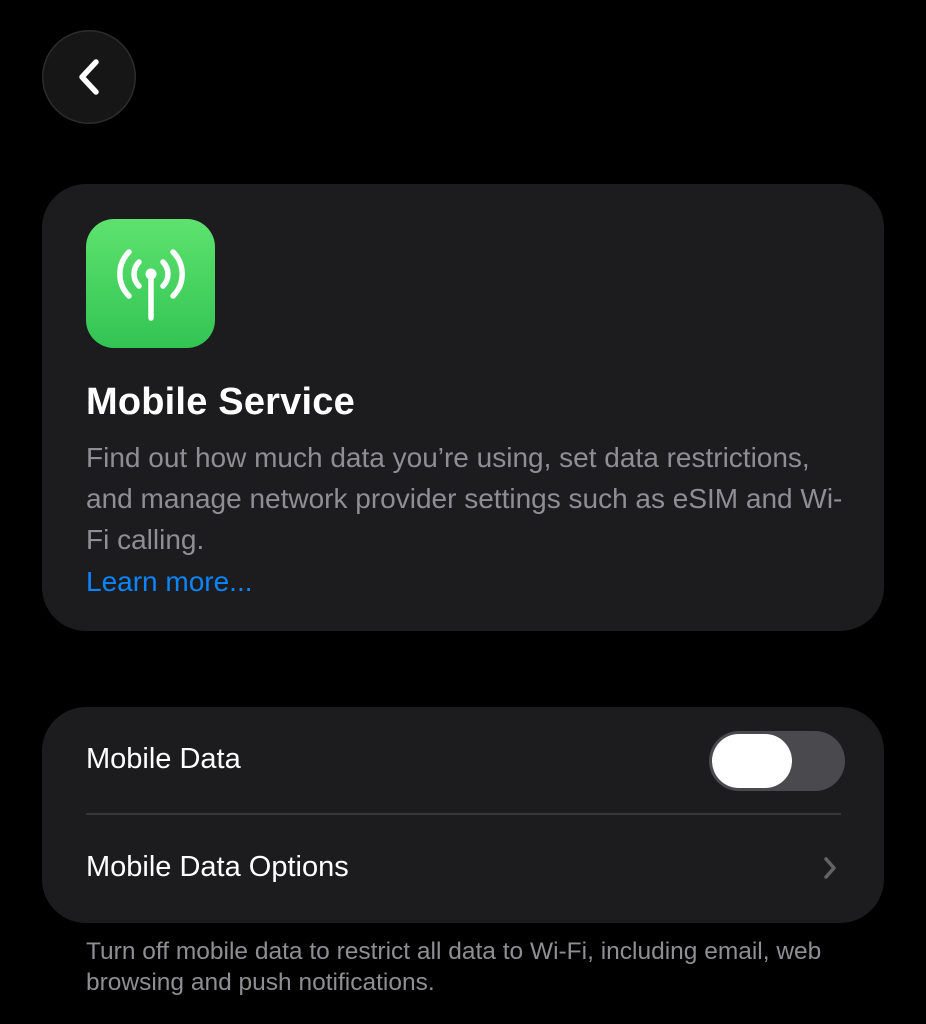 The image size is (926, 1024). What do you see at coordinates (463, 760) in the screenshot?
I see `mobile-data-row: Mobile Data` at bounding box center [463, 760].